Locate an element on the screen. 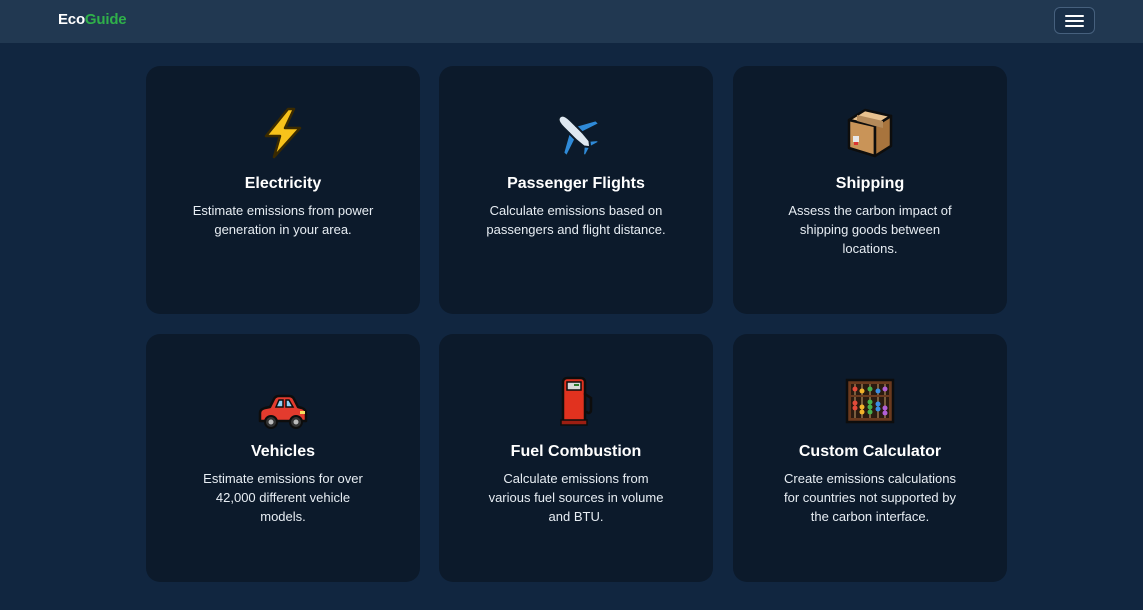 The height and width of the screenshot is (610, 1143). desc-line: locations. is located at coordinates (870, 248).